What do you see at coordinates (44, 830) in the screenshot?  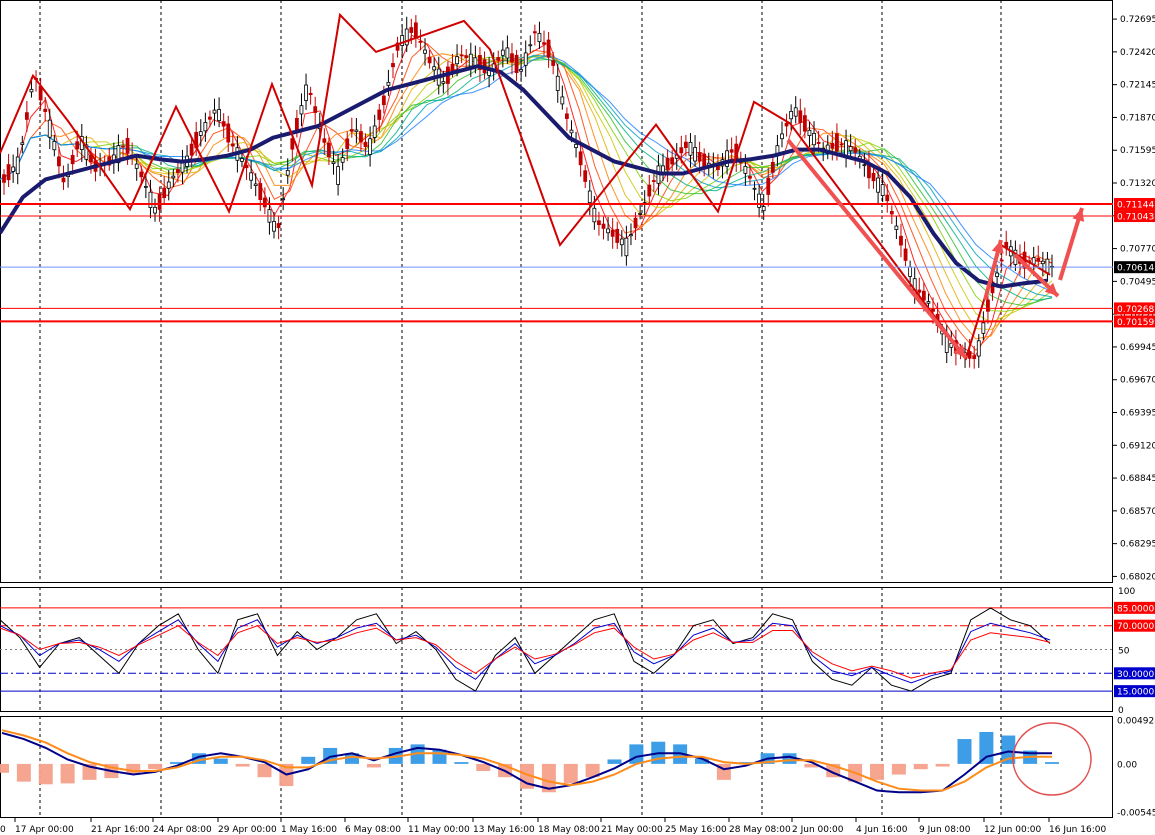 I see `time-tick-label: 17 Apr 00:00` at bounding box center [44, 830].